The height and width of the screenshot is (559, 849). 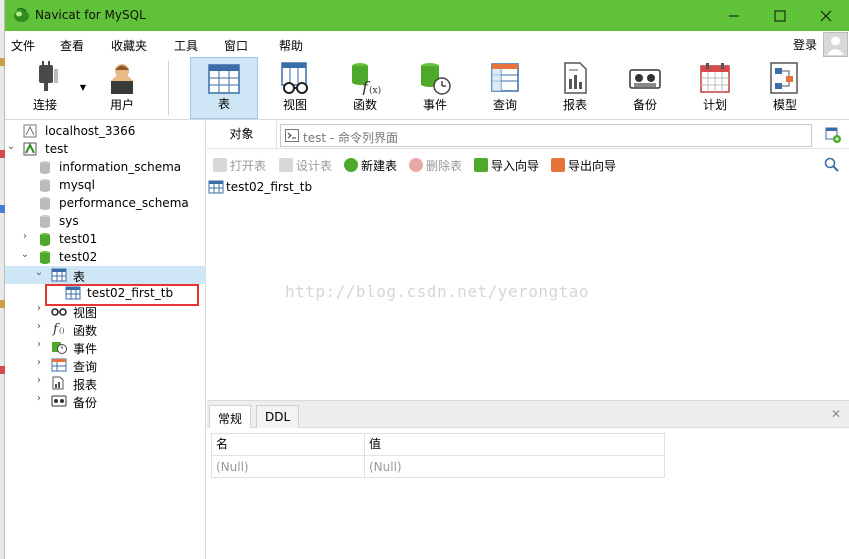 What do you see at coordinates (90, 15) in the screenshot?
I see `window-title: Navicat for MySQL` at bounding box center [90, 15].